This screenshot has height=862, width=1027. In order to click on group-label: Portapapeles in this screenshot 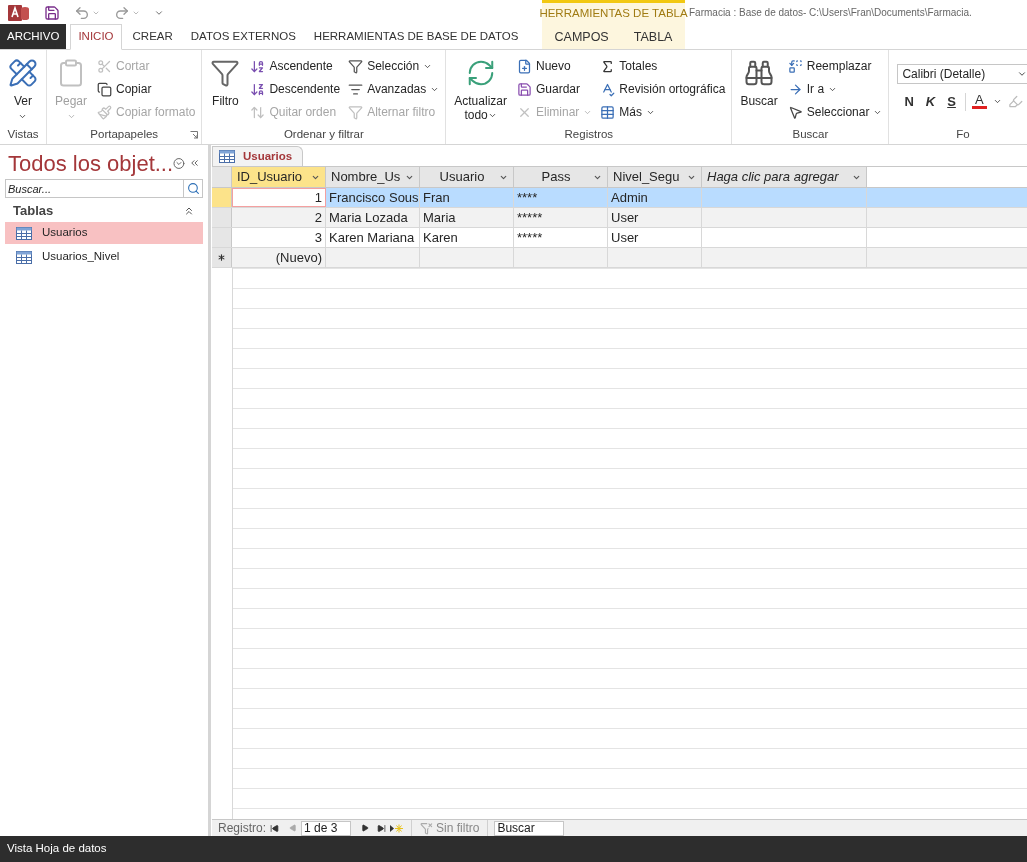, I will do `click(124, 135)`.